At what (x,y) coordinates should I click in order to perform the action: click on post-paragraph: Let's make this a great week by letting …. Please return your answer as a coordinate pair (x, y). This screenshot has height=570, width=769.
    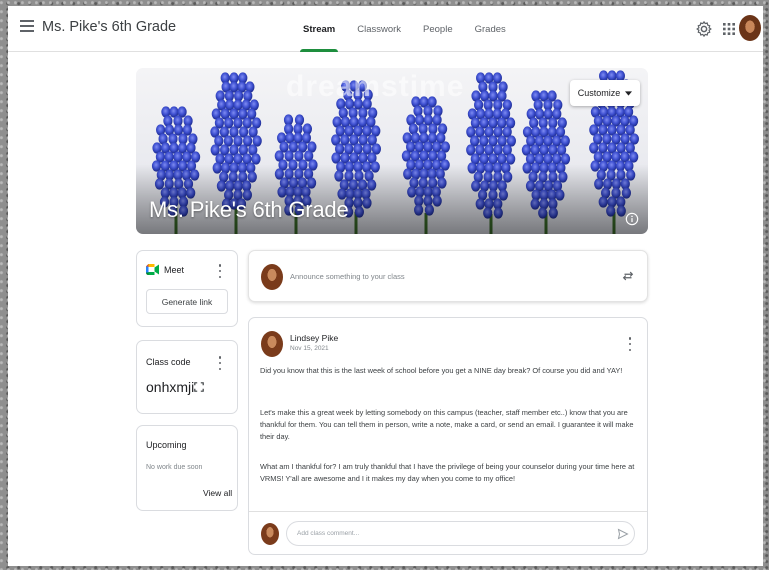
    Looking at the image, I should click on (447, 424).